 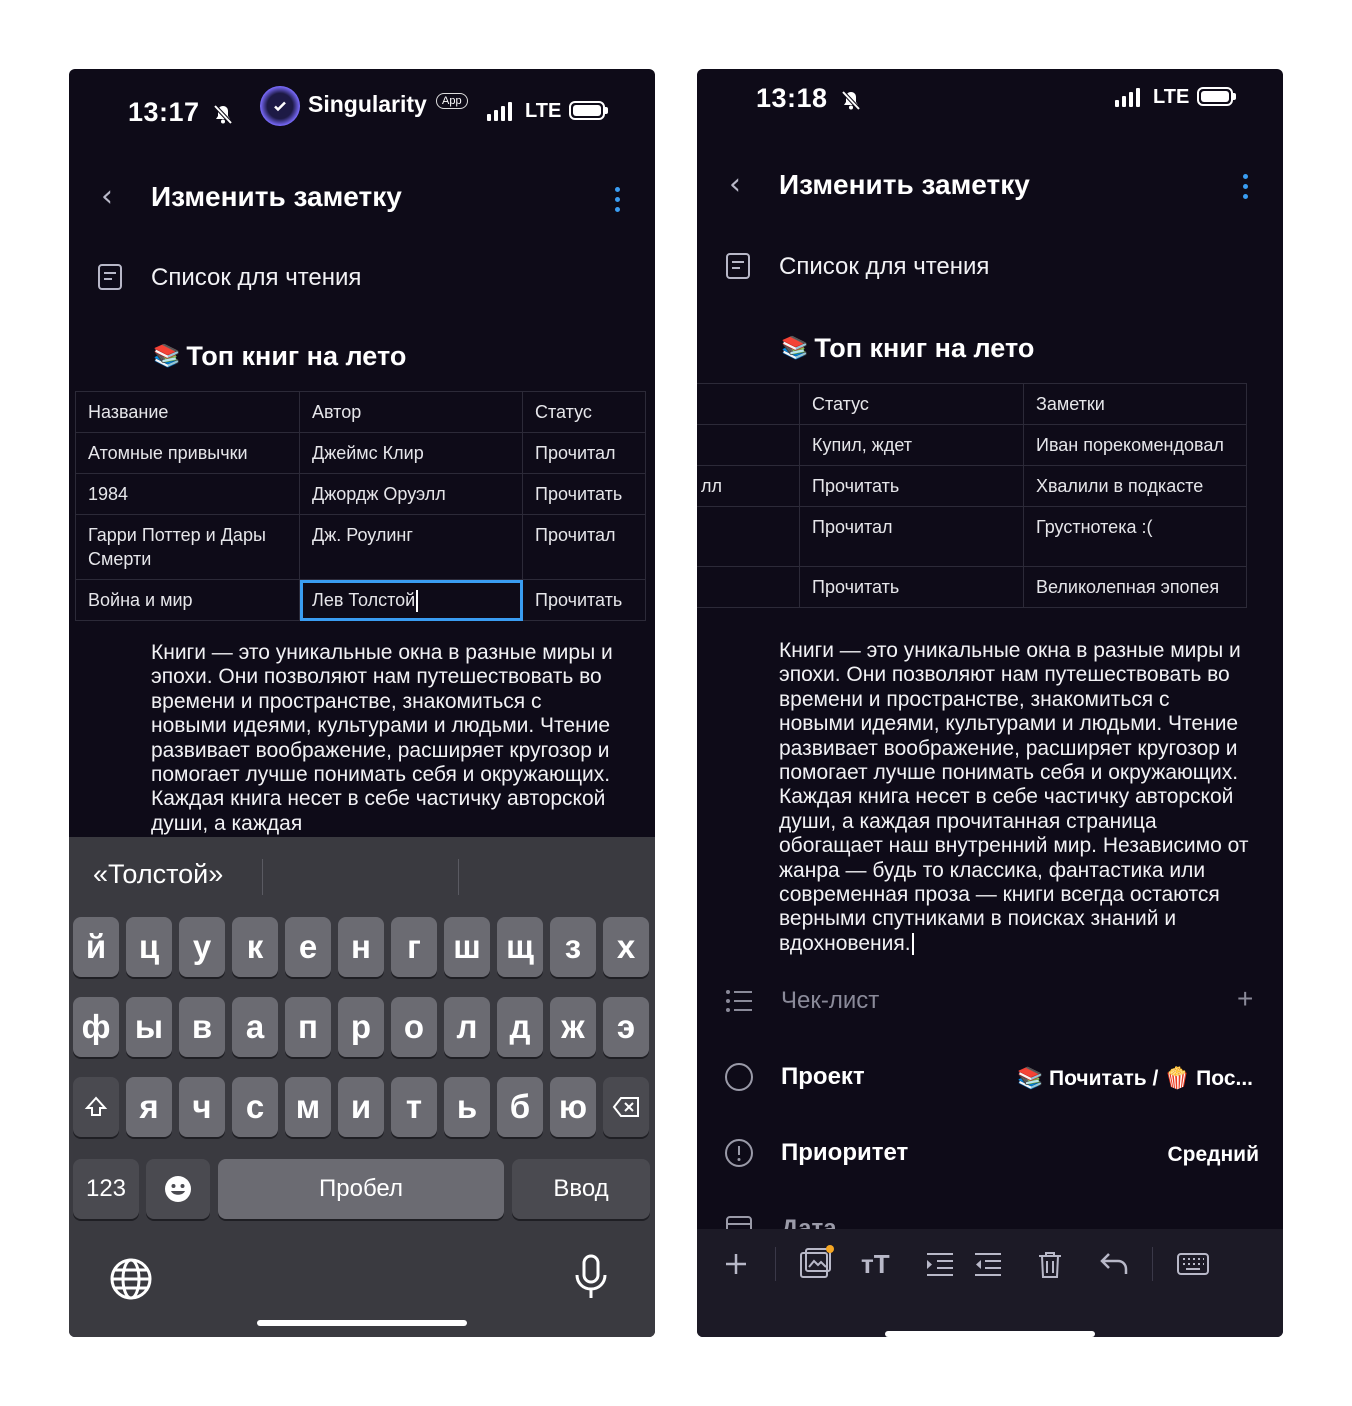 I want to click on table-cell: Гарри Поттер и Дары Смерти, so click(x=187, y=547).